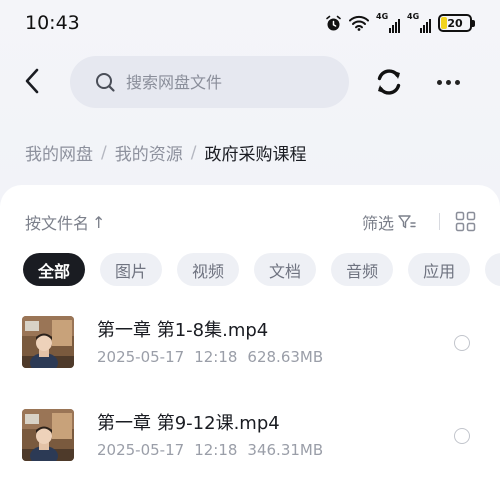 This screenshot has width=500, height=500. I want to click on alarm-clock-icon, so click(333, 22).